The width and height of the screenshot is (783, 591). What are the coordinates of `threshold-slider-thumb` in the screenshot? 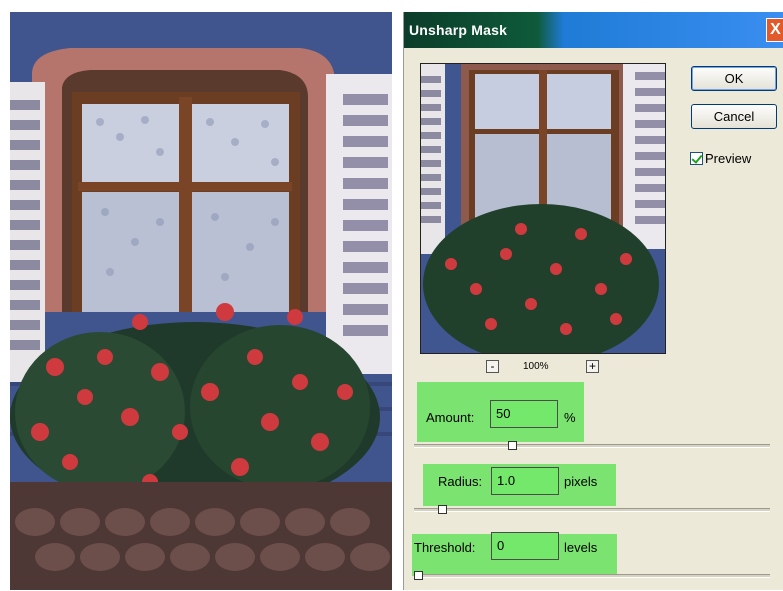 It's located at (418, 575).